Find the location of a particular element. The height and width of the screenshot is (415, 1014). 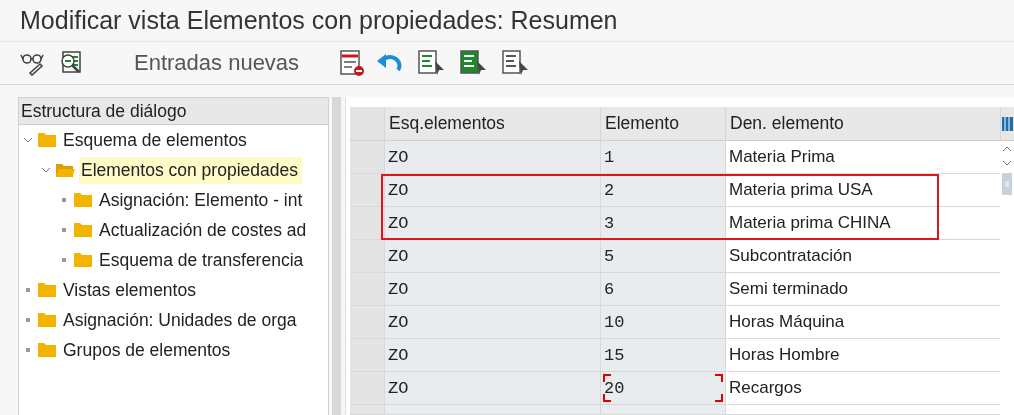

table-cell: 1 is located at coordinates (662, 157).